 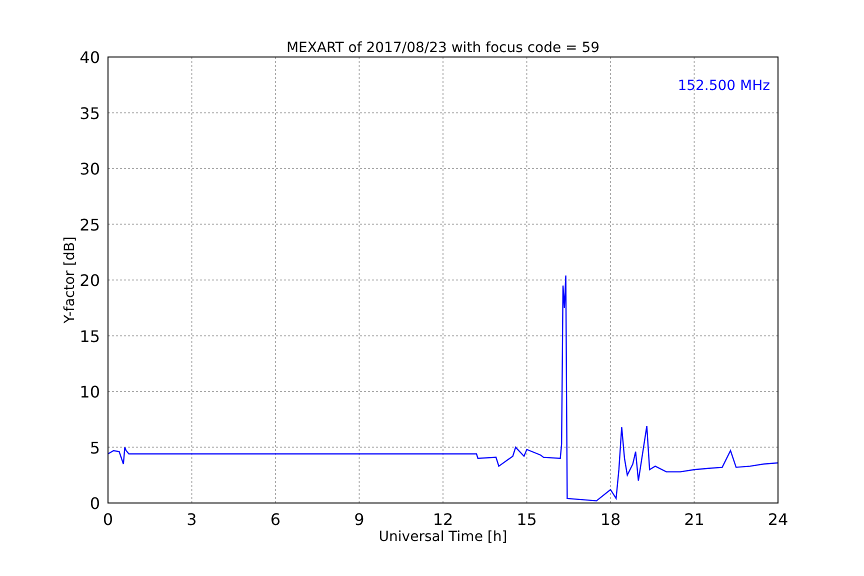 What do you see at coordinates (778, 519) in the screenshot?
I see `tick-label: 24` at bounding box center [778, 519].